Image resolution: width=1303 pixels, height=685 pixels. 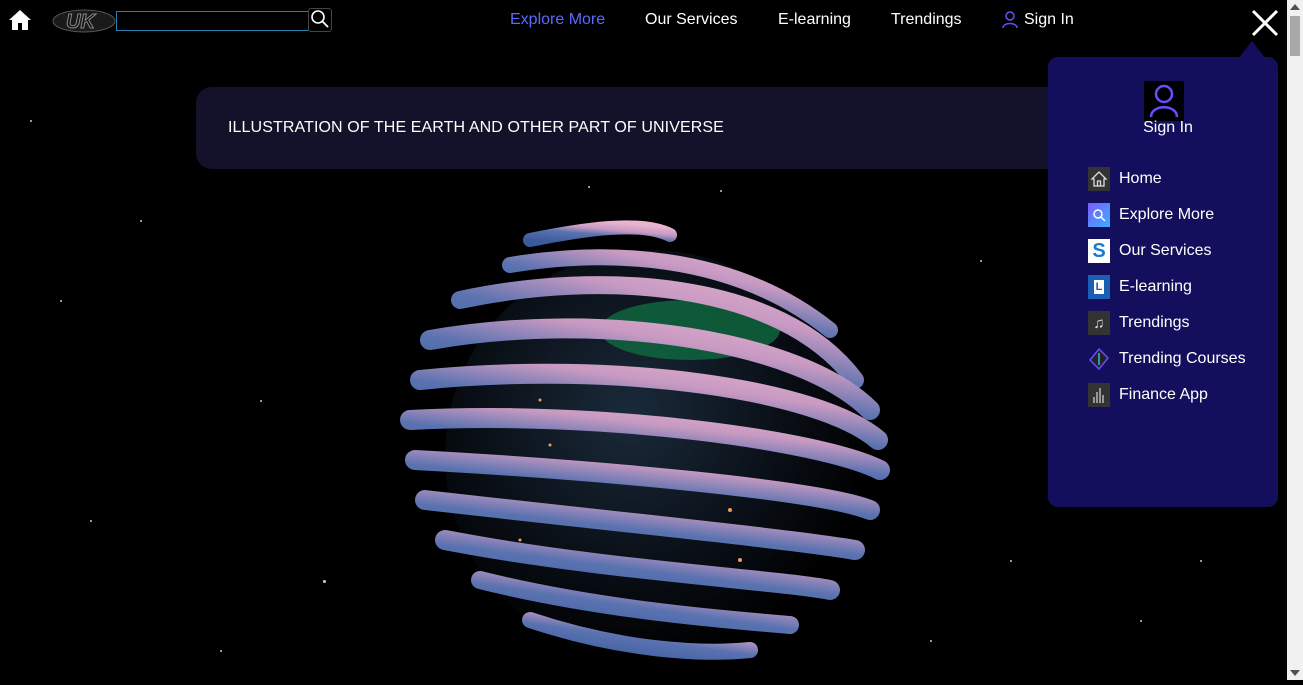 I want to click on close-menu-button, so click(x=1265, y=23).